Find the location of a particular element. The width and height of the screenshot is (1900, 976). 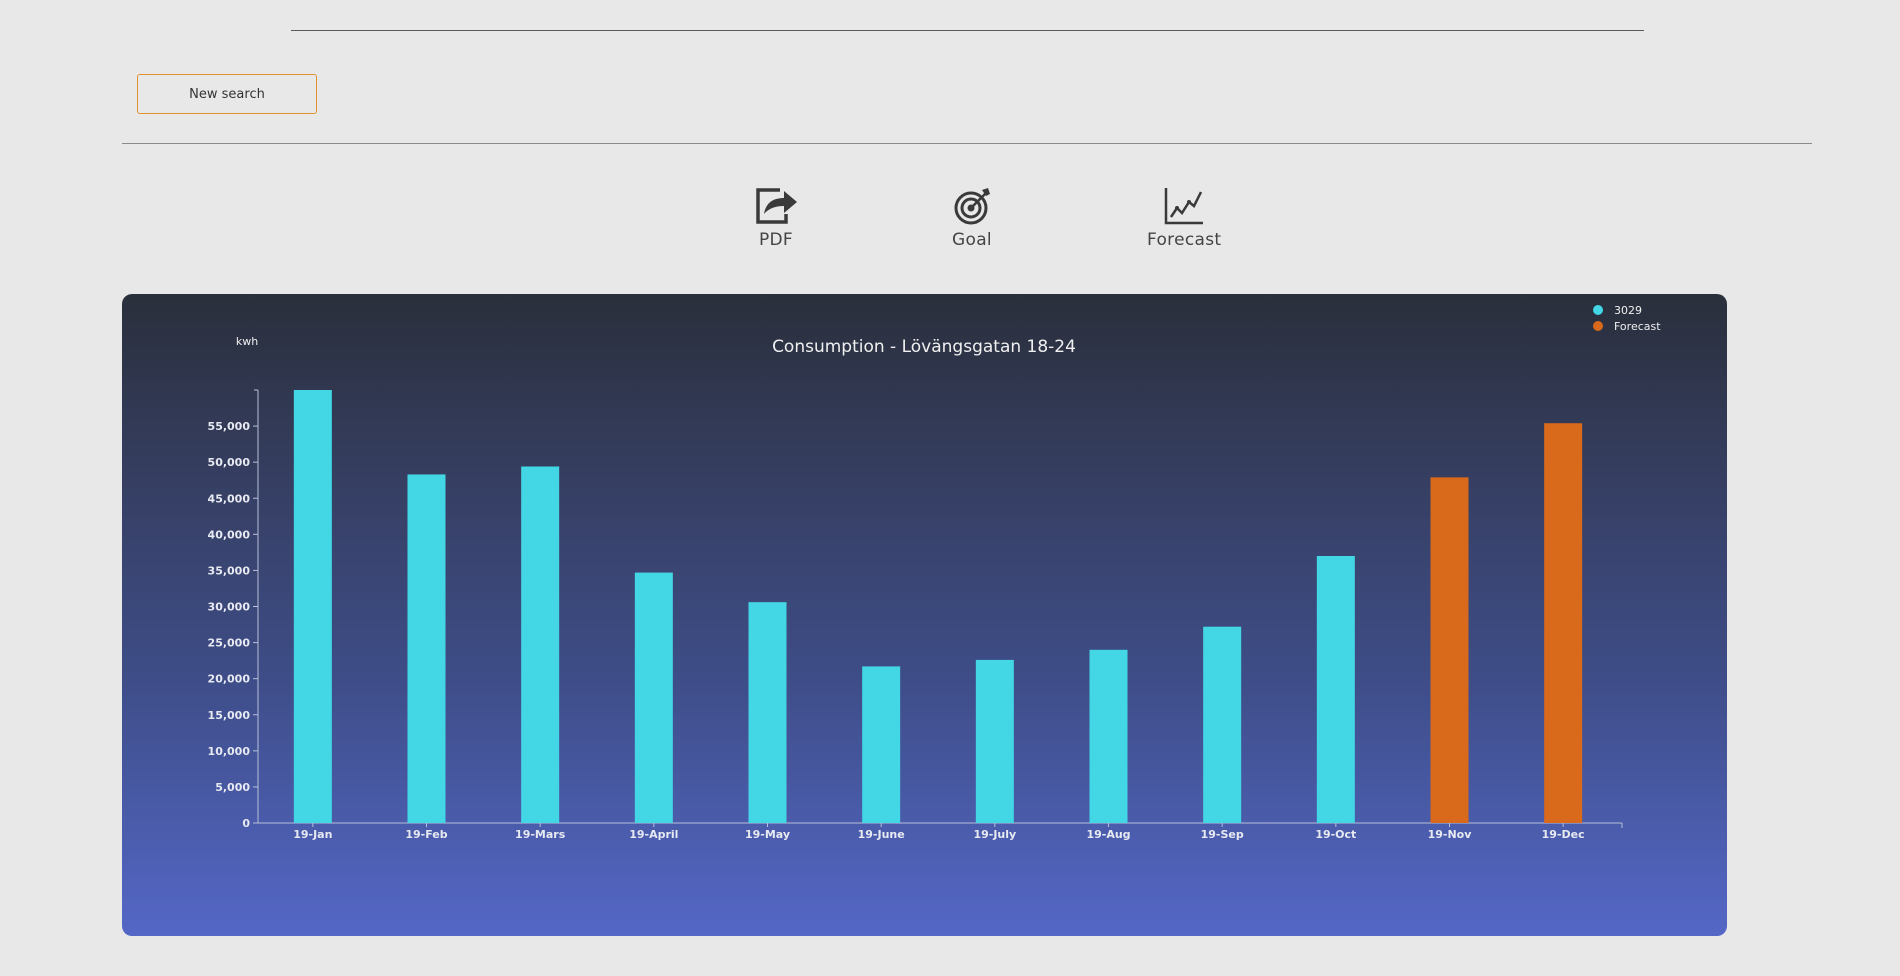

target-icon is located at coordinates (972, 206).